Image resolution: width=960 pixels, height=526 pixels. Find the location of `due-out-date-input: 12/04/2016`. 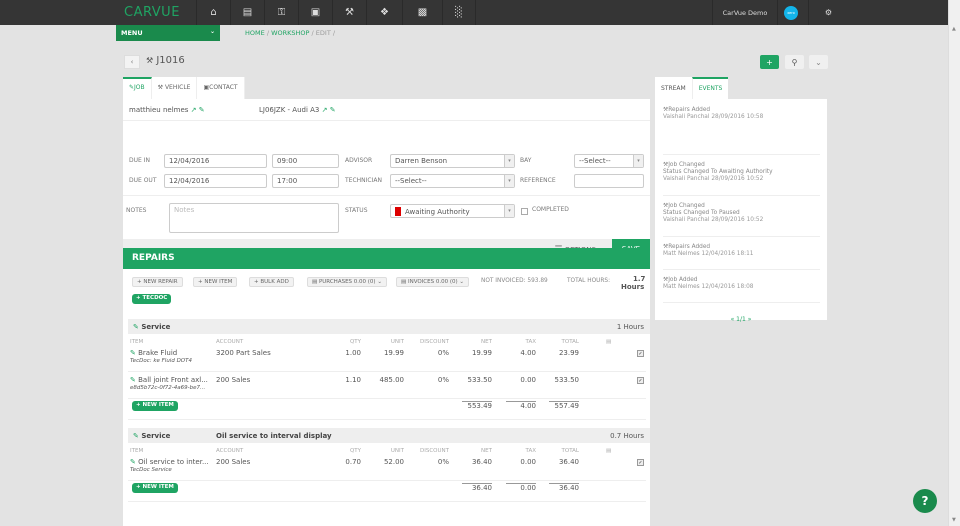

due-out-date-input: 12/04/2016 is located at coordinates (215, 181).